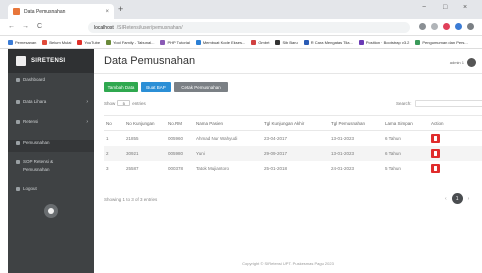  Describe the element at coordinates (455, 123) in the screenshot. I see `column-header: Action` at that location.